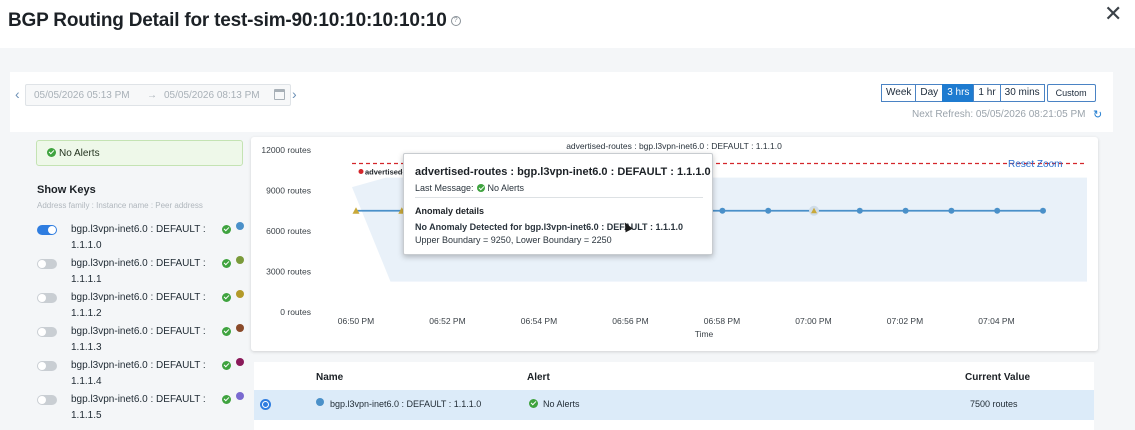 Image resolution: width=1135 pixels, height=430 pixels. What do you see at coordinates (138, 407) in the screenshot?
I see `key-label: bgp.l3vpn-inet6.0 : DEFAULT : 1.1.1.5` at bounding box center [138, 407].